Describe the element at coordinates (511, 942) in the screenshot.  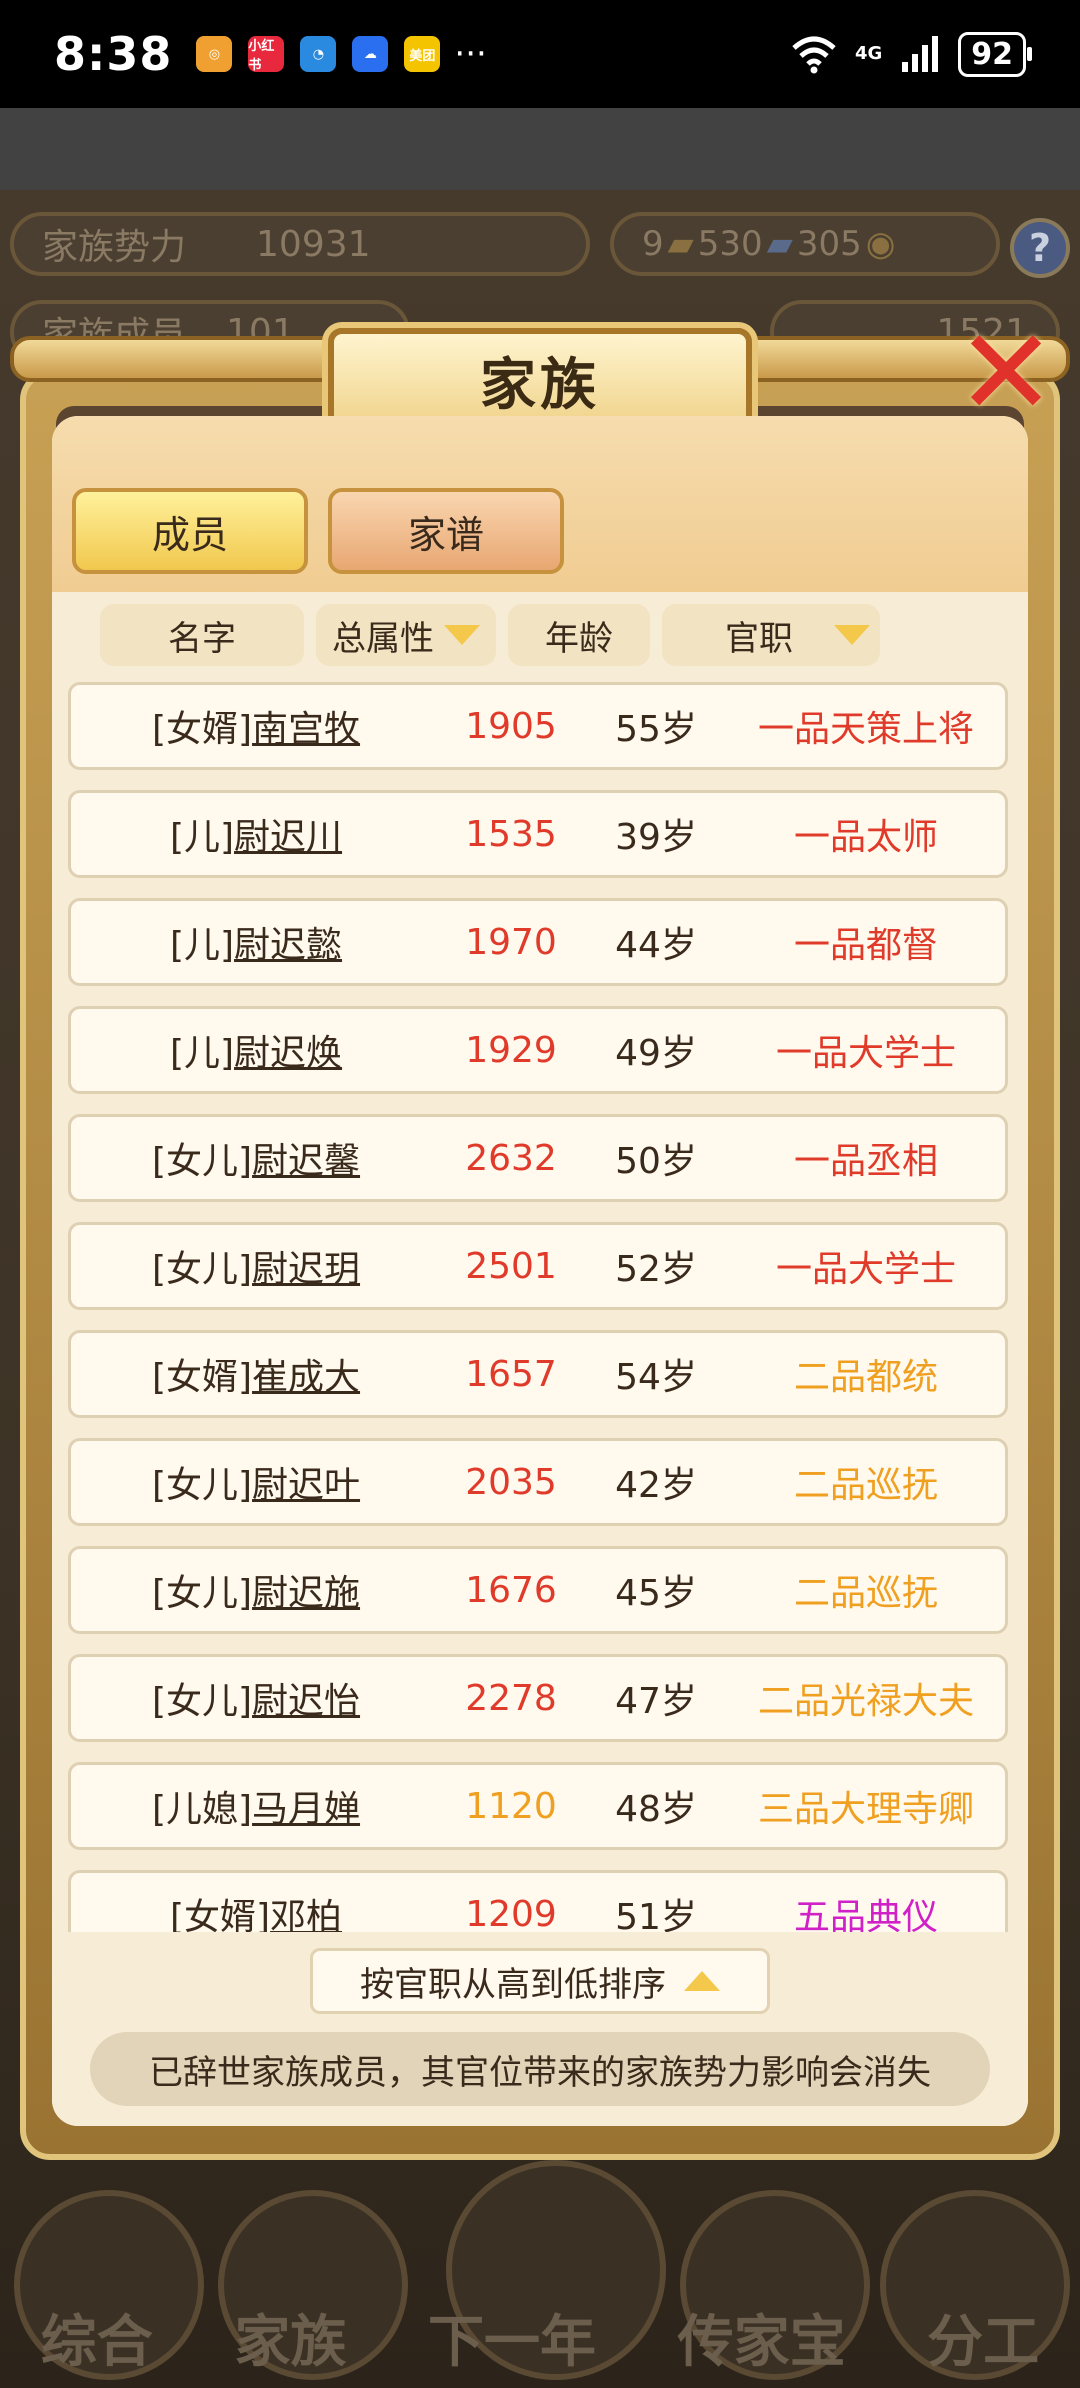
I see `member-total-attr: 1970` at that location.